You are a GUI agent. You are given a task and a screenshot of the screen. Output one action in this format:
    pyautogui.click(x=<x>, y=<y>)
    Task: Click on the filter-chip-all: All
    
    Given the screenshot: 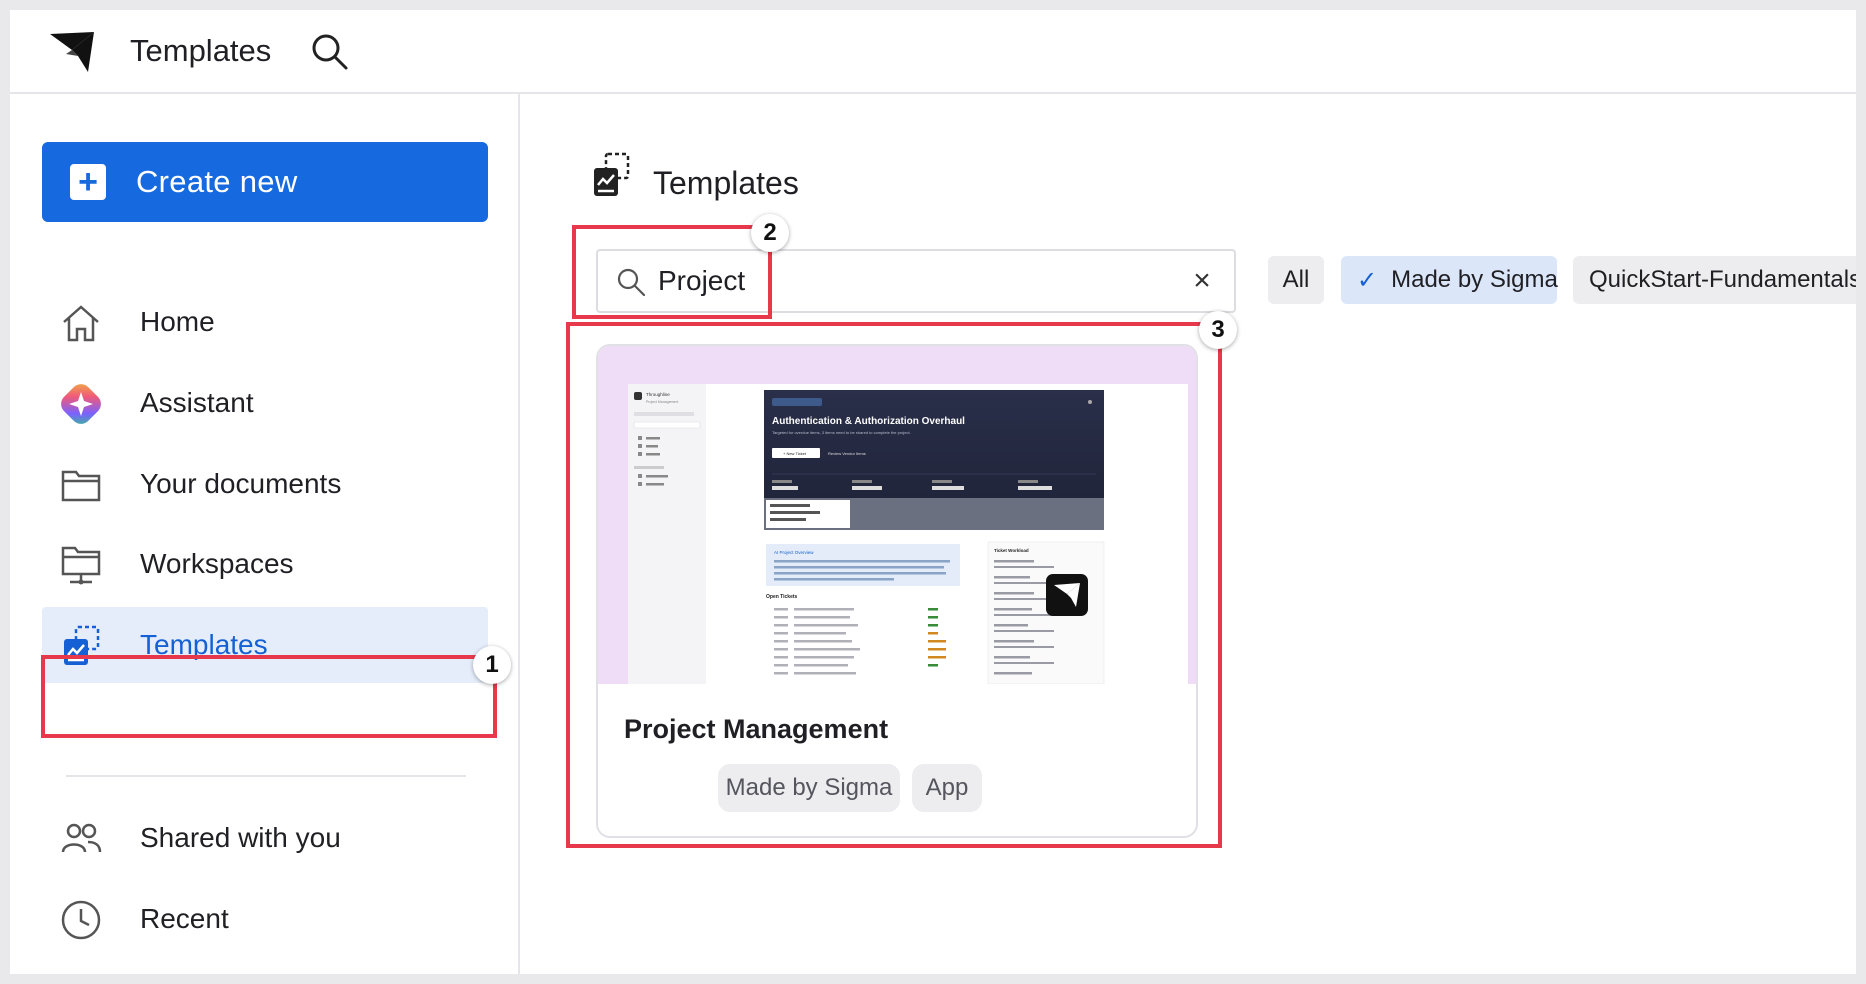 What is the action you would take?
    pyautogui.click(x=1296, y=280)
    